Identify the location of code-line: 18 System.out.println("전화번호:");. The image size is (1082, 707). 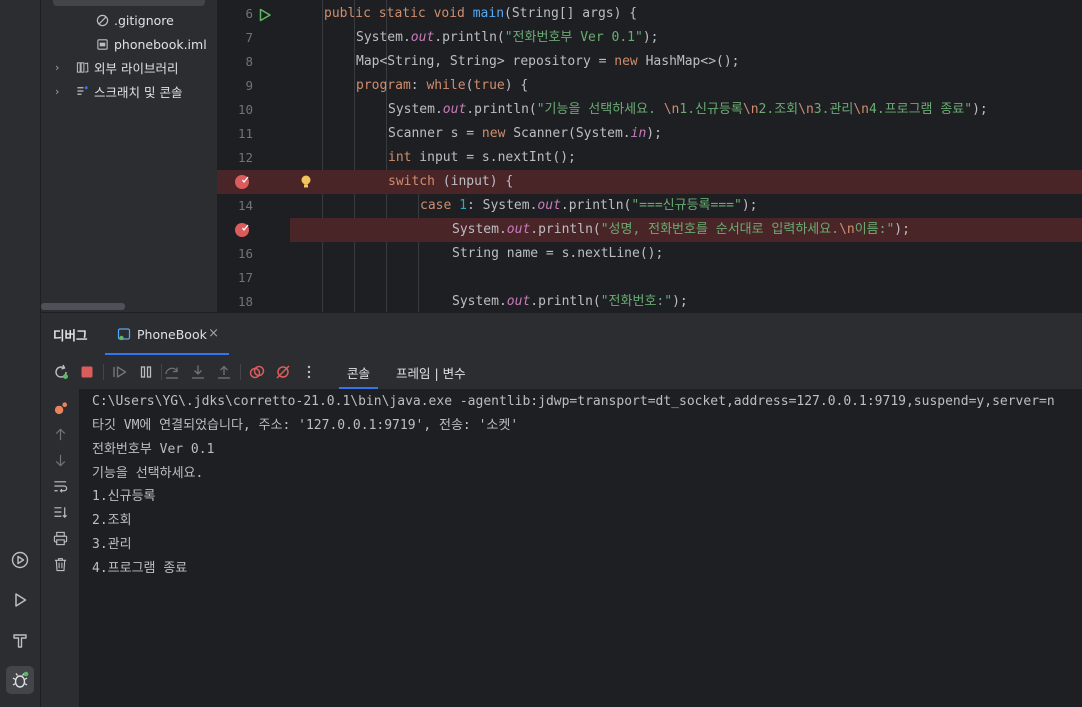
(649, 301).